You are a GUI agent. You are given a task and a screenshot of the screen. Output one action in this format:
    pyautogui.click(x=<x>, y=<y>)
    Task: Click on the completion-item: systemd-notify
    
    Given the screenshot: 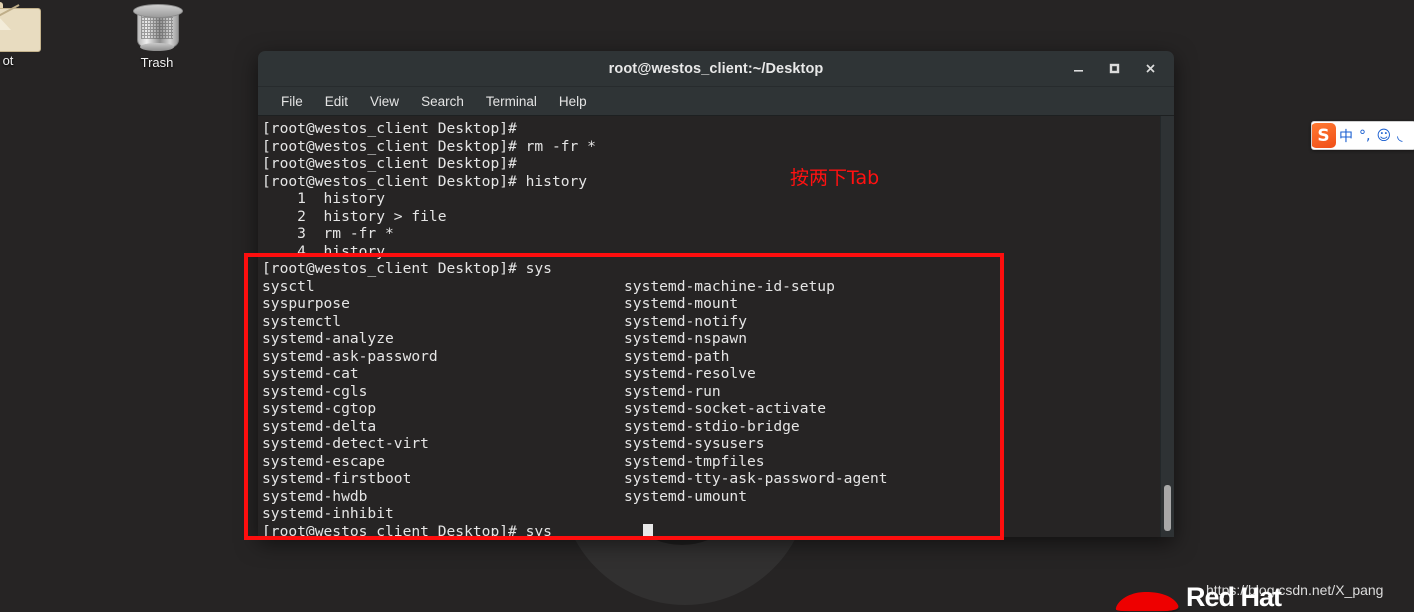 What is the action you would take?
    pyautogui.click(x=686, y=321)
    